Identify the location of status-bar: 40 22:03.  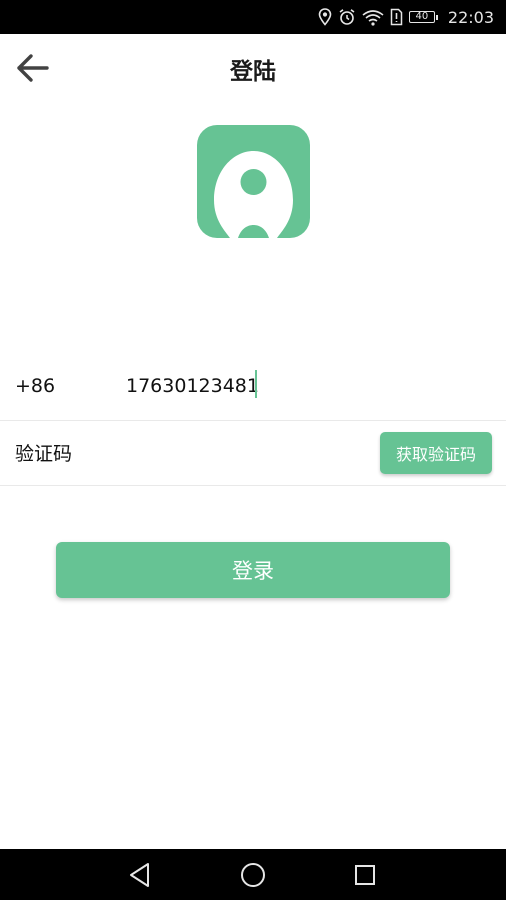
(253, 17).